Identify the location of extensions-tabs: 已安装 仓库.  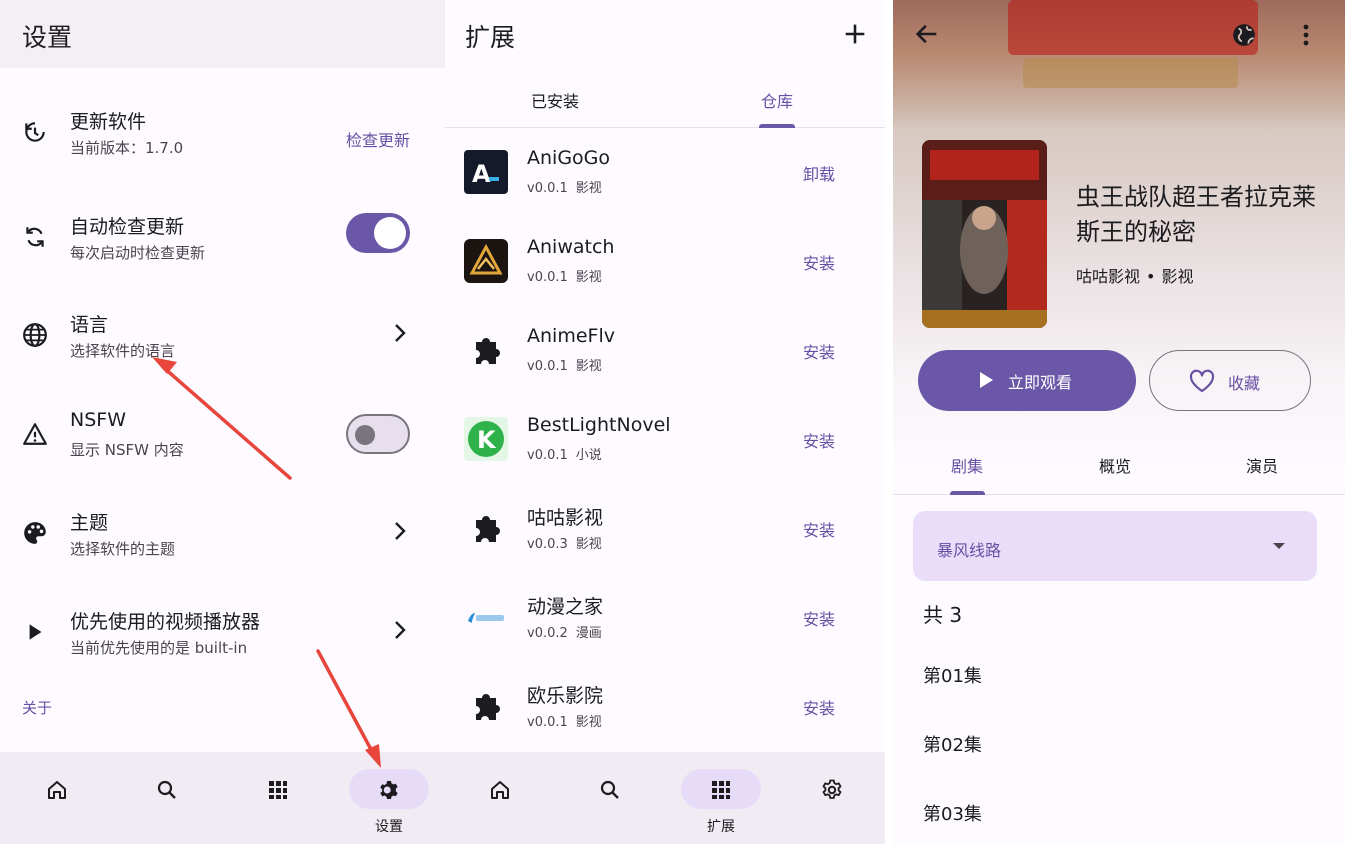
(665, 98).